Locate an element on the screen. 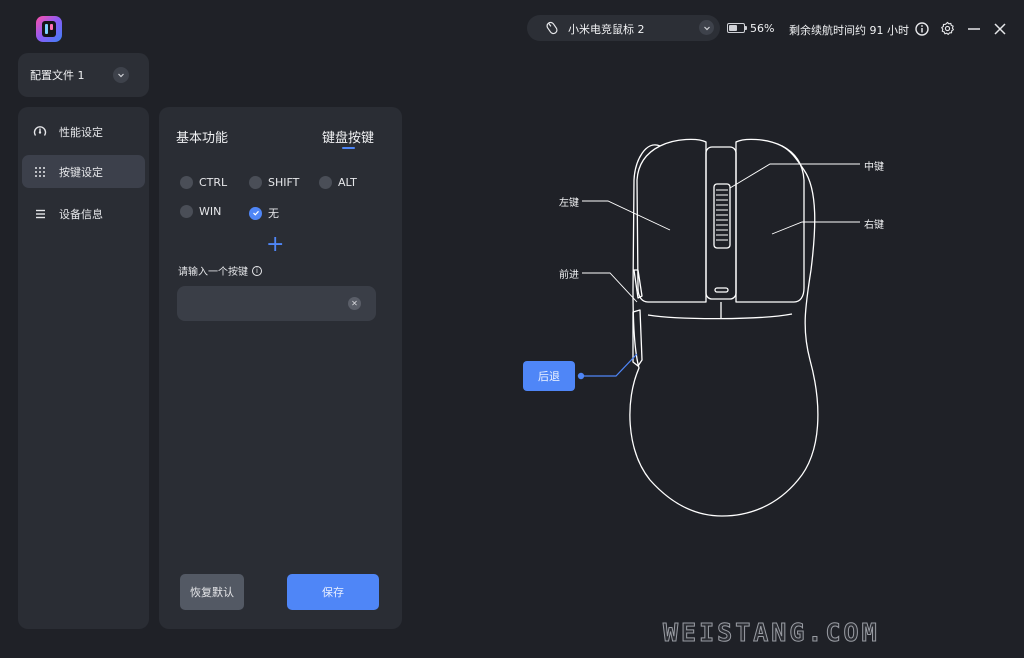 Image resolution: width=1024 pixels, height=658 pixels. modifier-ctrl: CTRL is located at coordinates (203, 182).